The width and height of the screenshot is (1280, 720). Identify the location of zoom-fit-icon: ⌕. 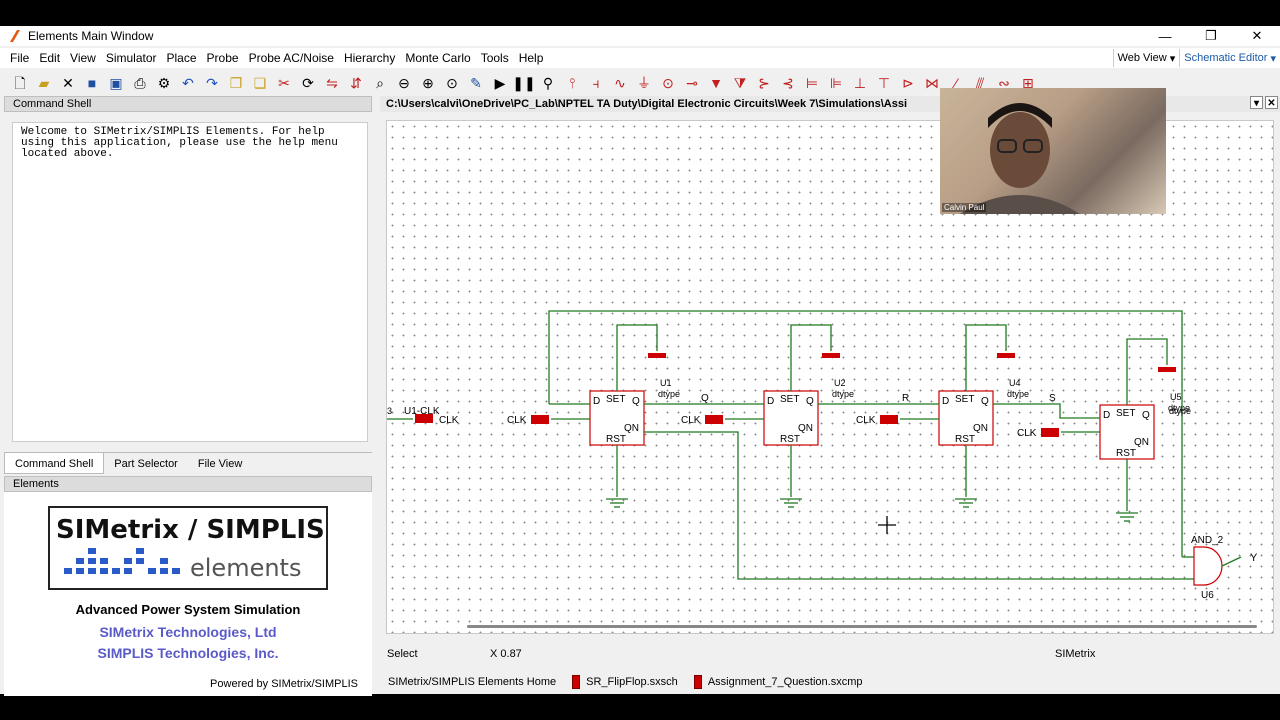
(380, 83).